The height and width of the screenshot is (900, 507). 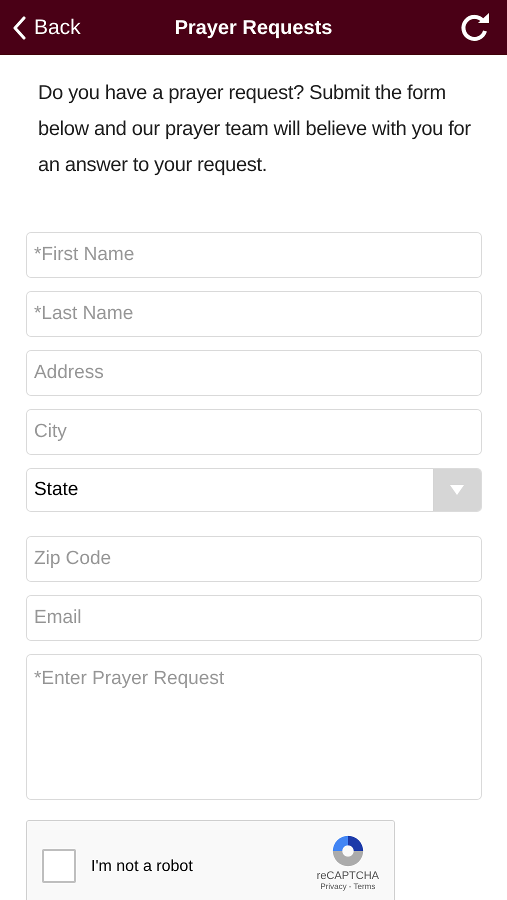 I want to click on state-dropdown: State, so click(x=254, y=490).